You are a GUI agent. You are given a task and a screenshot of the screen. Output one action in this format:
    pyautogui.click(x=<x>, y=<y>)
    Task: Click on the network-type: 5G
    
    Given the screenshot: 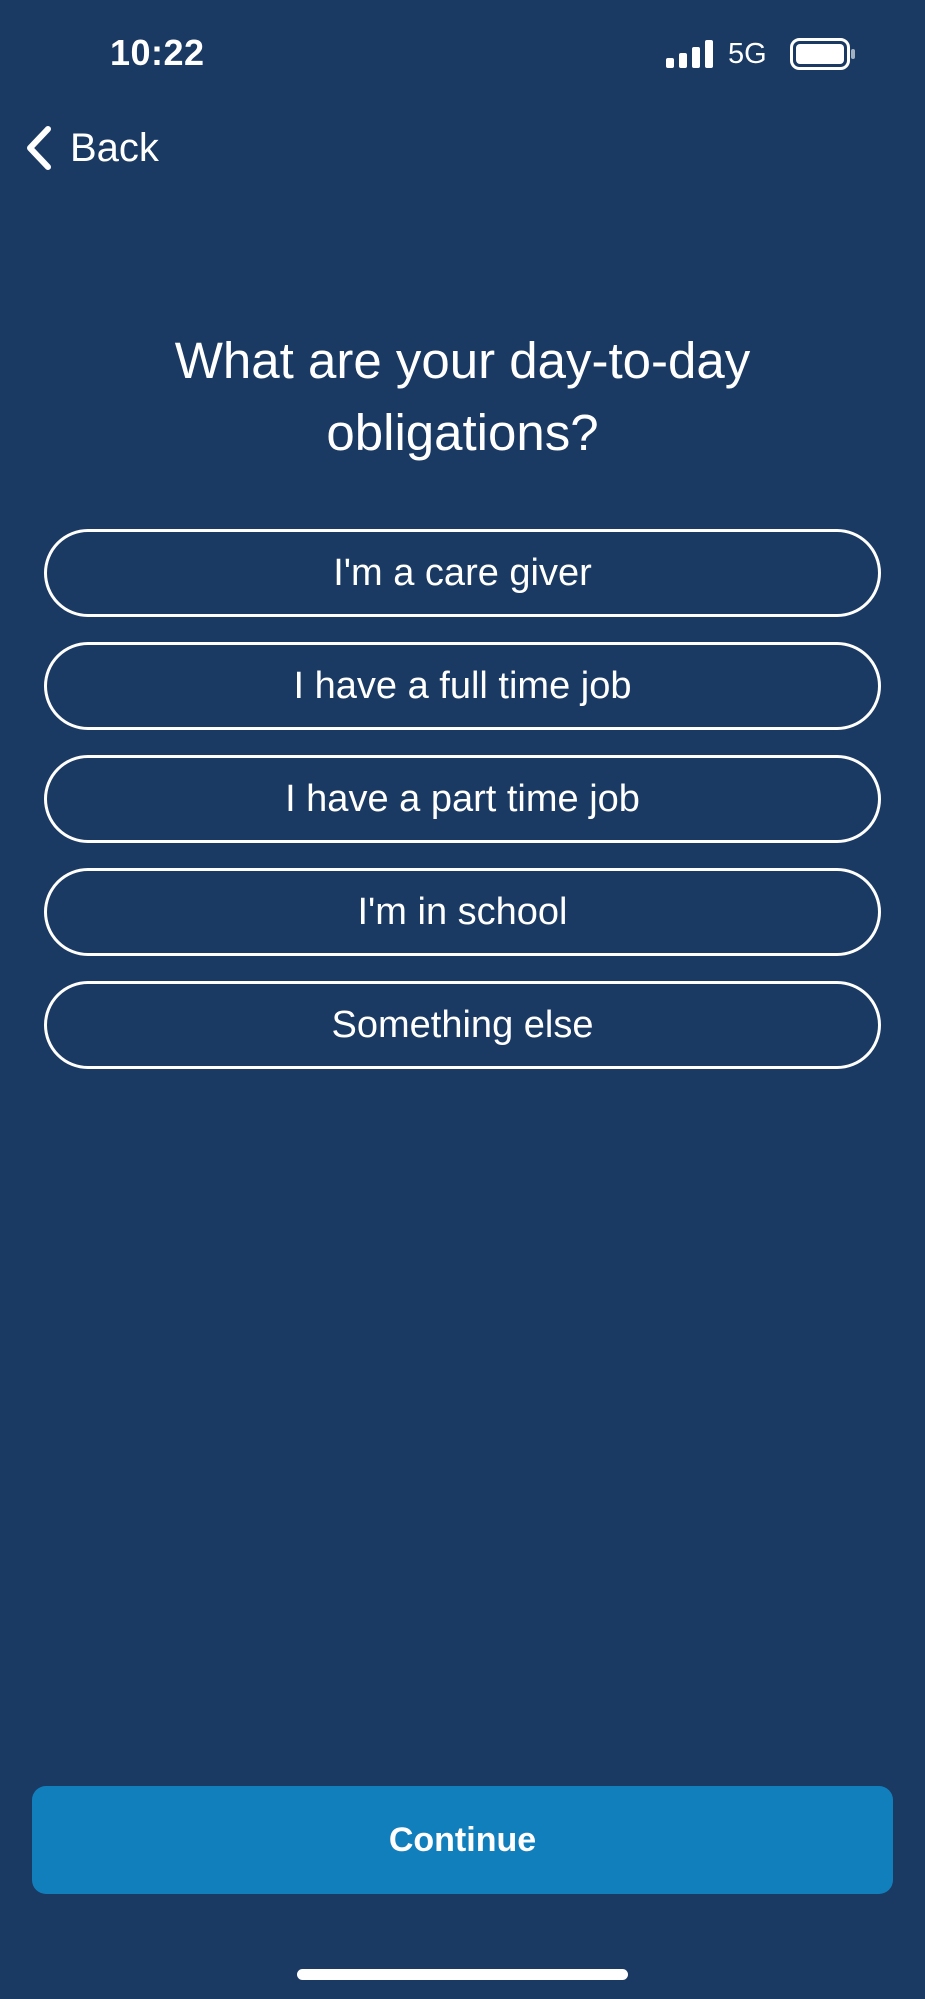 What is the action you would take?
    pyautogui.click(x=747, y=54)
    